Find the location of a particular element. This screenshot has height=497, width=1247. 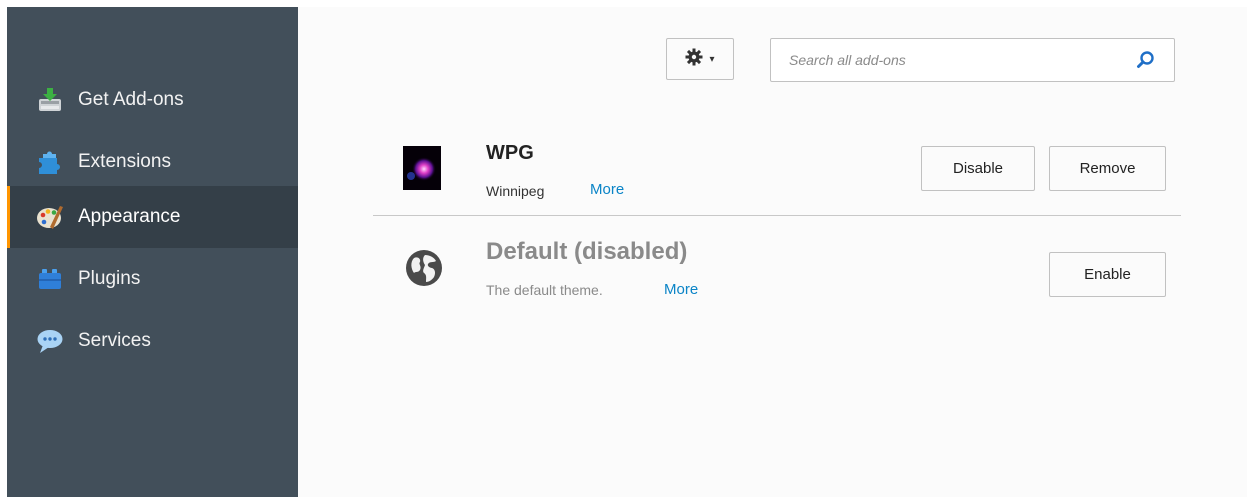

sidebar-item-plugins: Plugins is located at coordinates (152, 279).